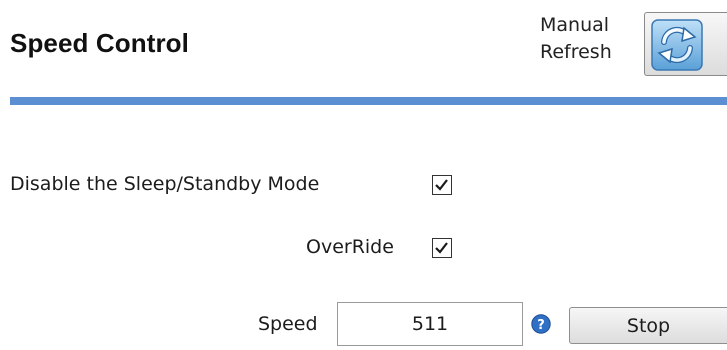 The width and height of the screenshot is (727, 350). I want to click on header-divider, so click(368, 101).